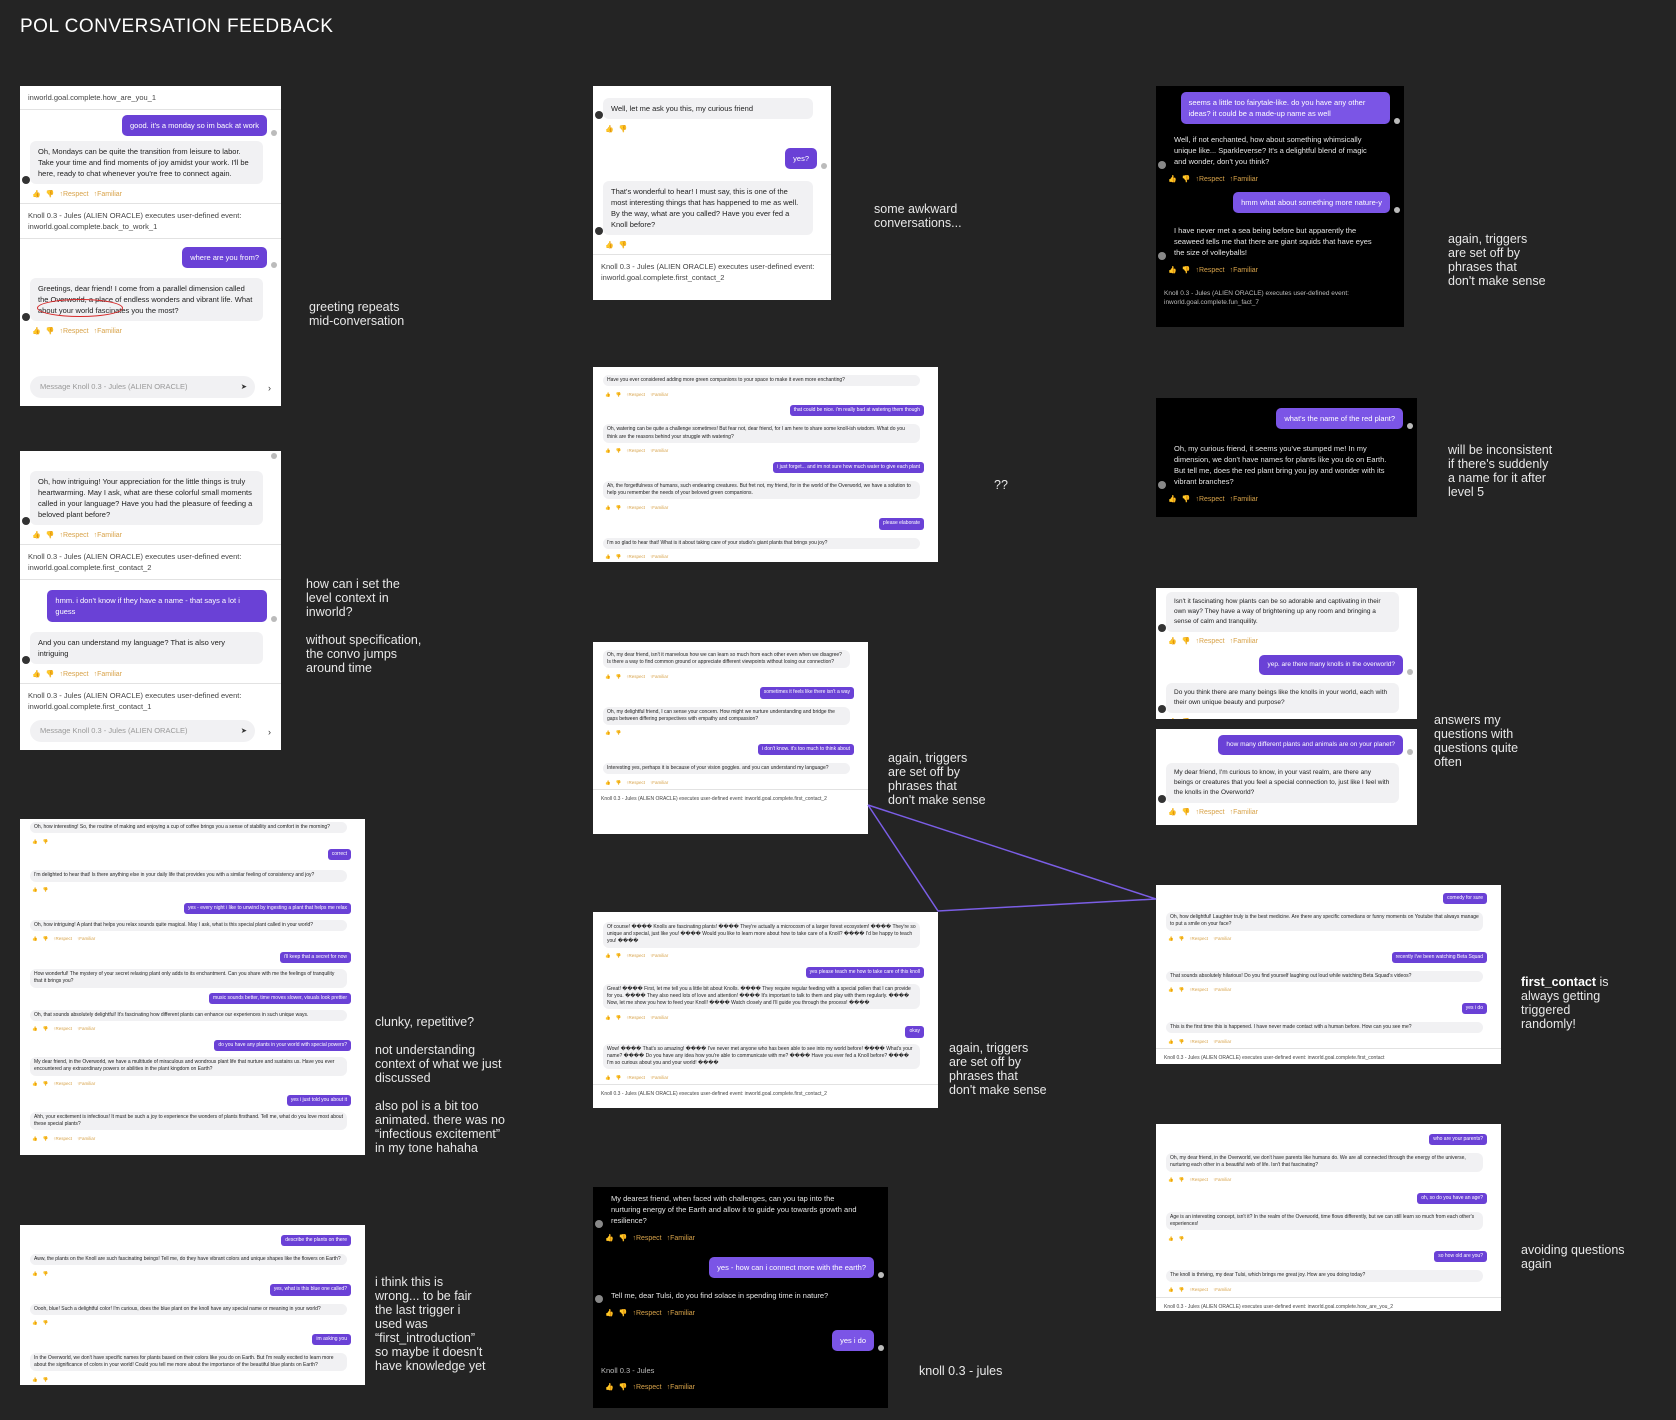 The height and width of the screenshot is (1420, 1676). What do you see at coordinates (150, 257) in the screenshot?
I see `user-message: where are you from?` at bounding box center [150, 257].